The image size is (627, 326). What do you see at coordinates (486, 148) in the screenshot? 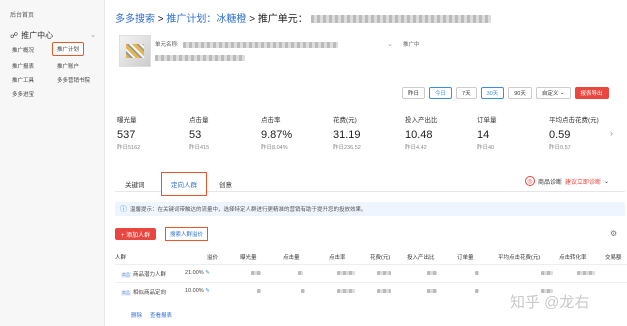
I see `metric-prev: 昨日40` at bounding box center [486, 148].